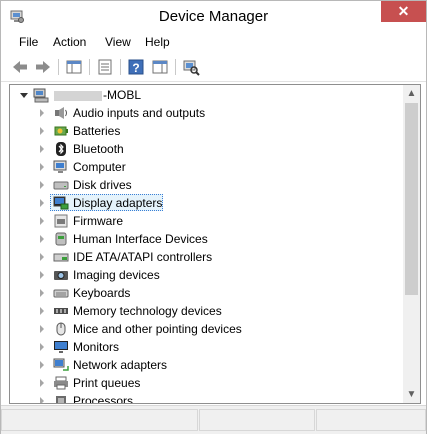  What do you see at coordinates (207, 167) in the screenshot?
I see `tree-category-row: Computer` at bounding box center [207, 167].